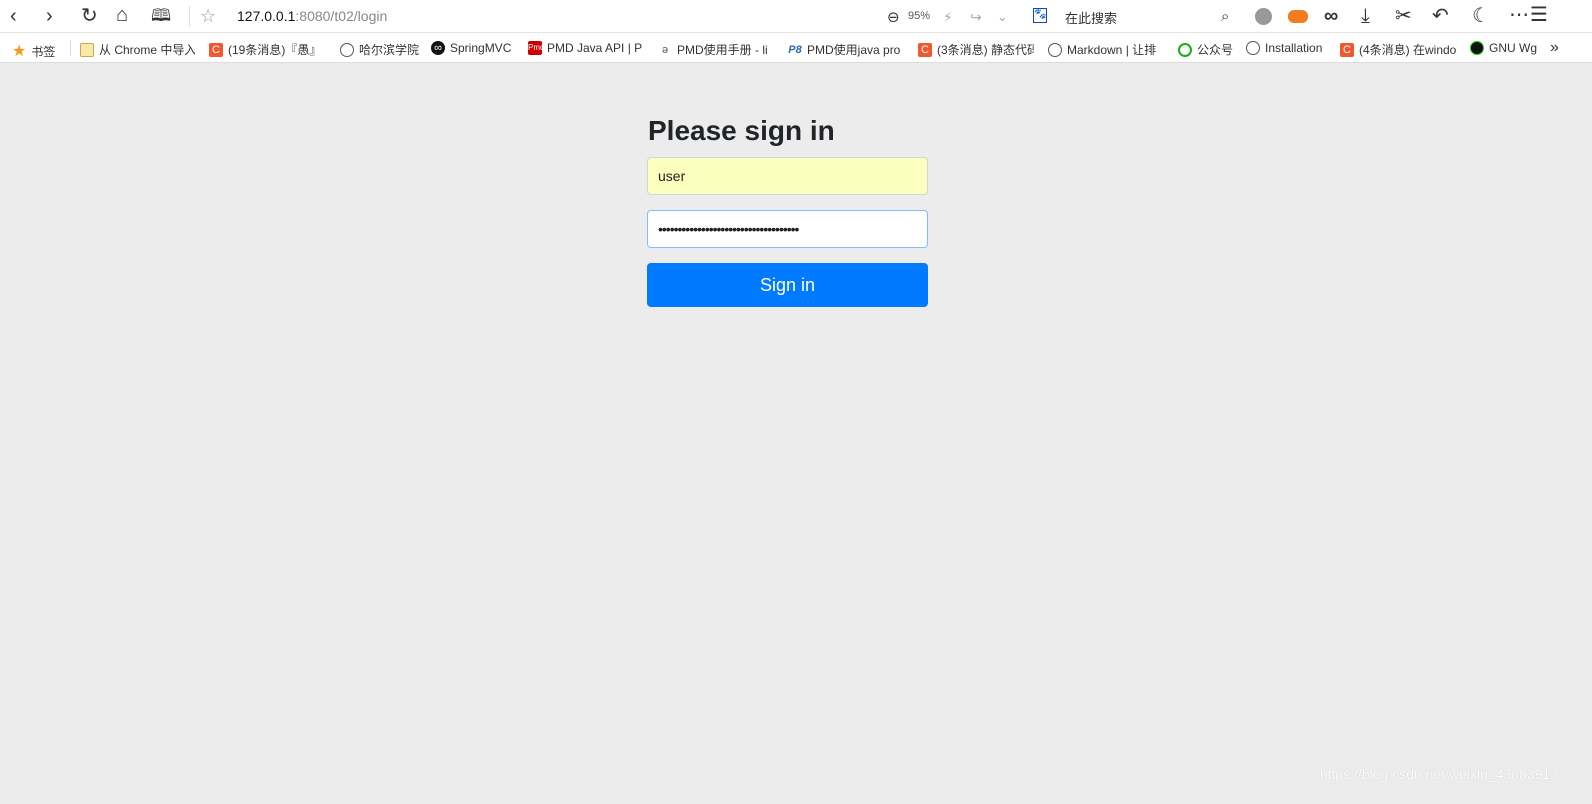 This screenshot has height=804, width=1592. Describe the element at coordinates (13, 16) in the screenshot. I see `back-icon: ‹` at that location.